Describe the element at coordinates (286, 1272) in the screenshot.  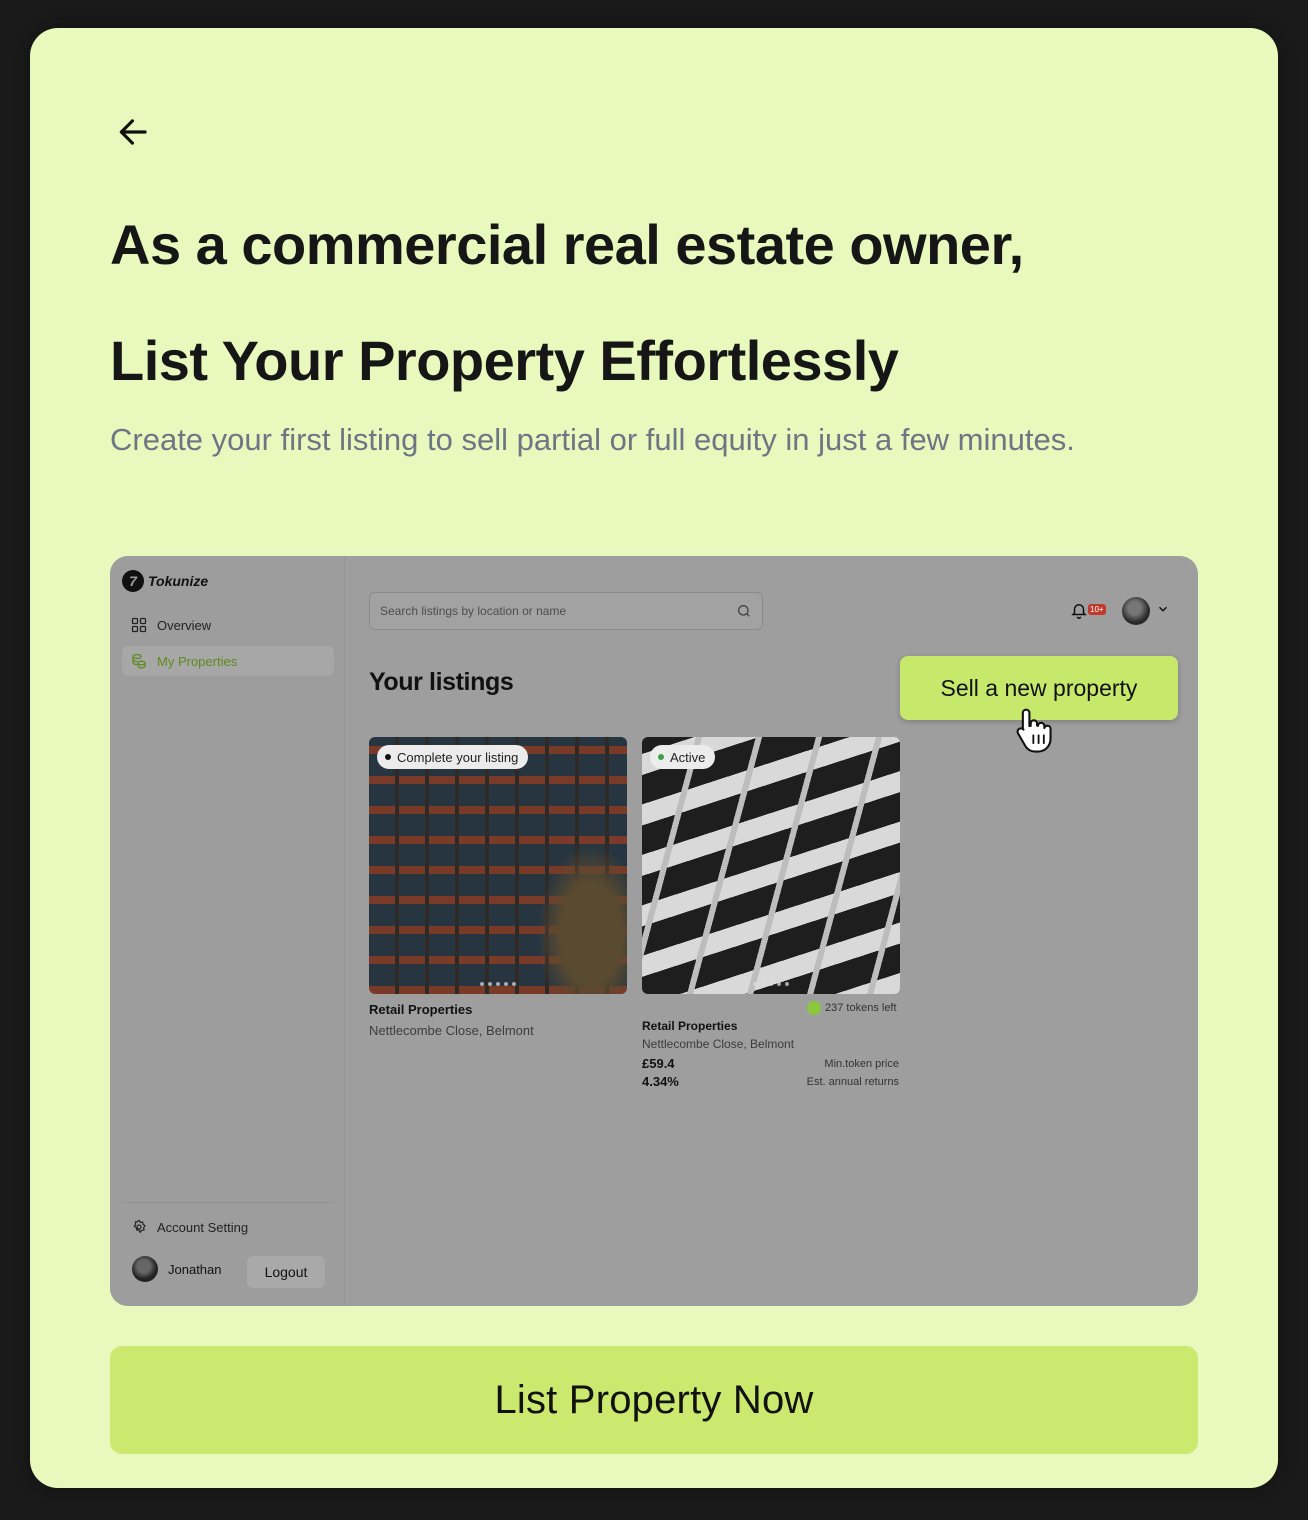
I see `logout-button: Logout` at that location.